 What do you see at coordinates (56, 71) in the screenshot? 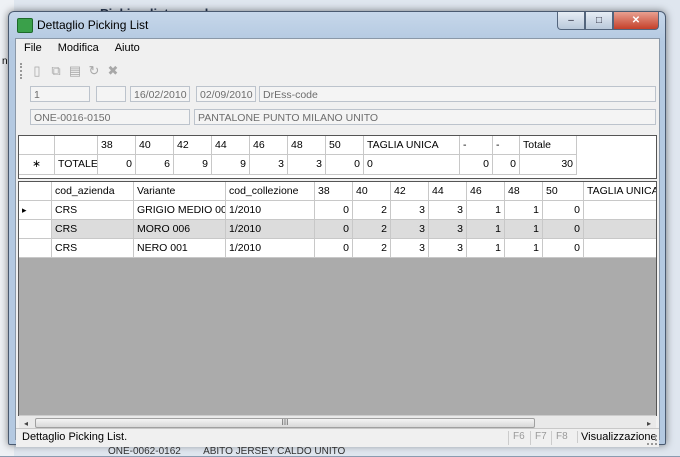
I see `copy-icon: ⧉` at bounding box center [56, 71].